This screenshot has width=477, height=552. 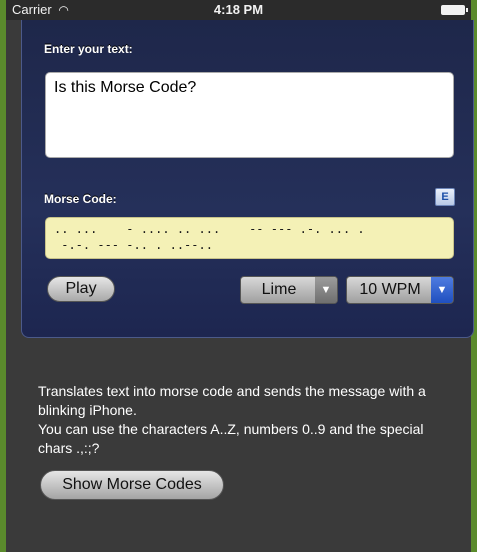 What do you see at coordinates (454, 10) in the screenshot?
I see `battery-icon` at bounding box center [454, 10].